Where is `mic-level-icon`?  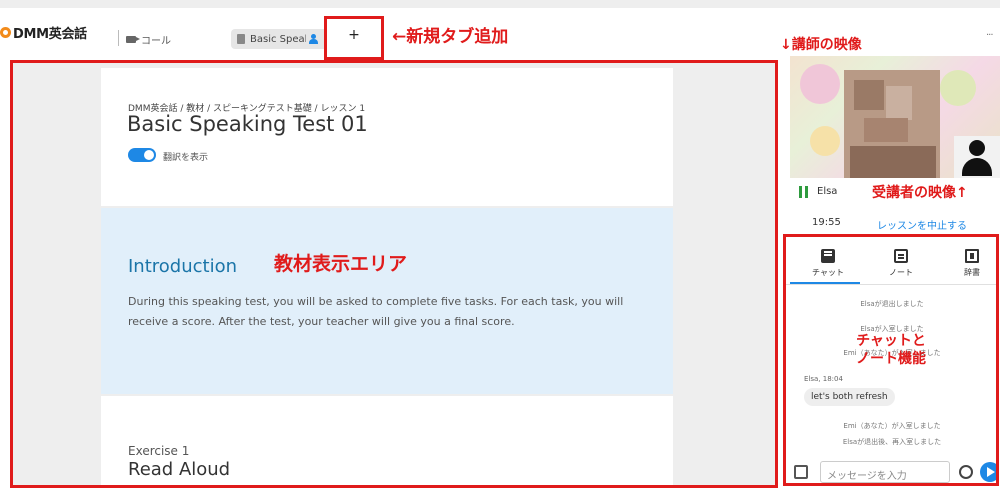
mic-level-icon is located at coordinates (804, 192).